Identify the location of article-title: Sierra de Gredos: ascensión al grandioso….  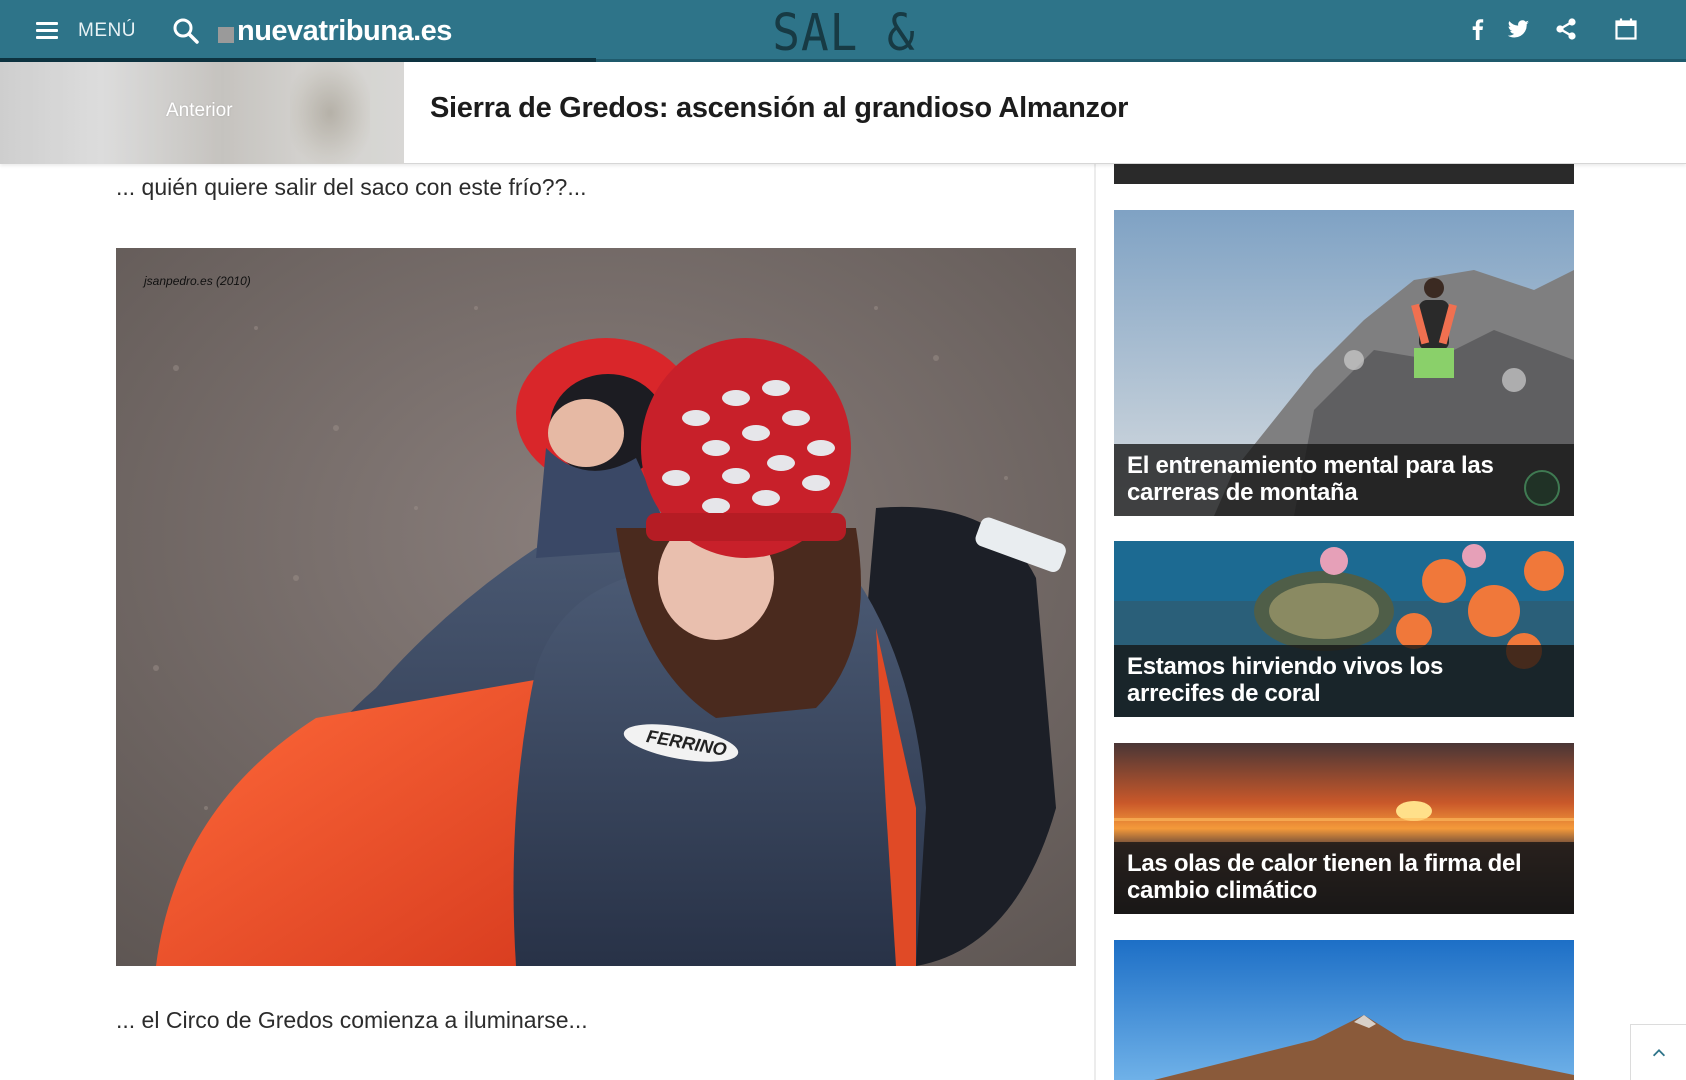
(779, 108).